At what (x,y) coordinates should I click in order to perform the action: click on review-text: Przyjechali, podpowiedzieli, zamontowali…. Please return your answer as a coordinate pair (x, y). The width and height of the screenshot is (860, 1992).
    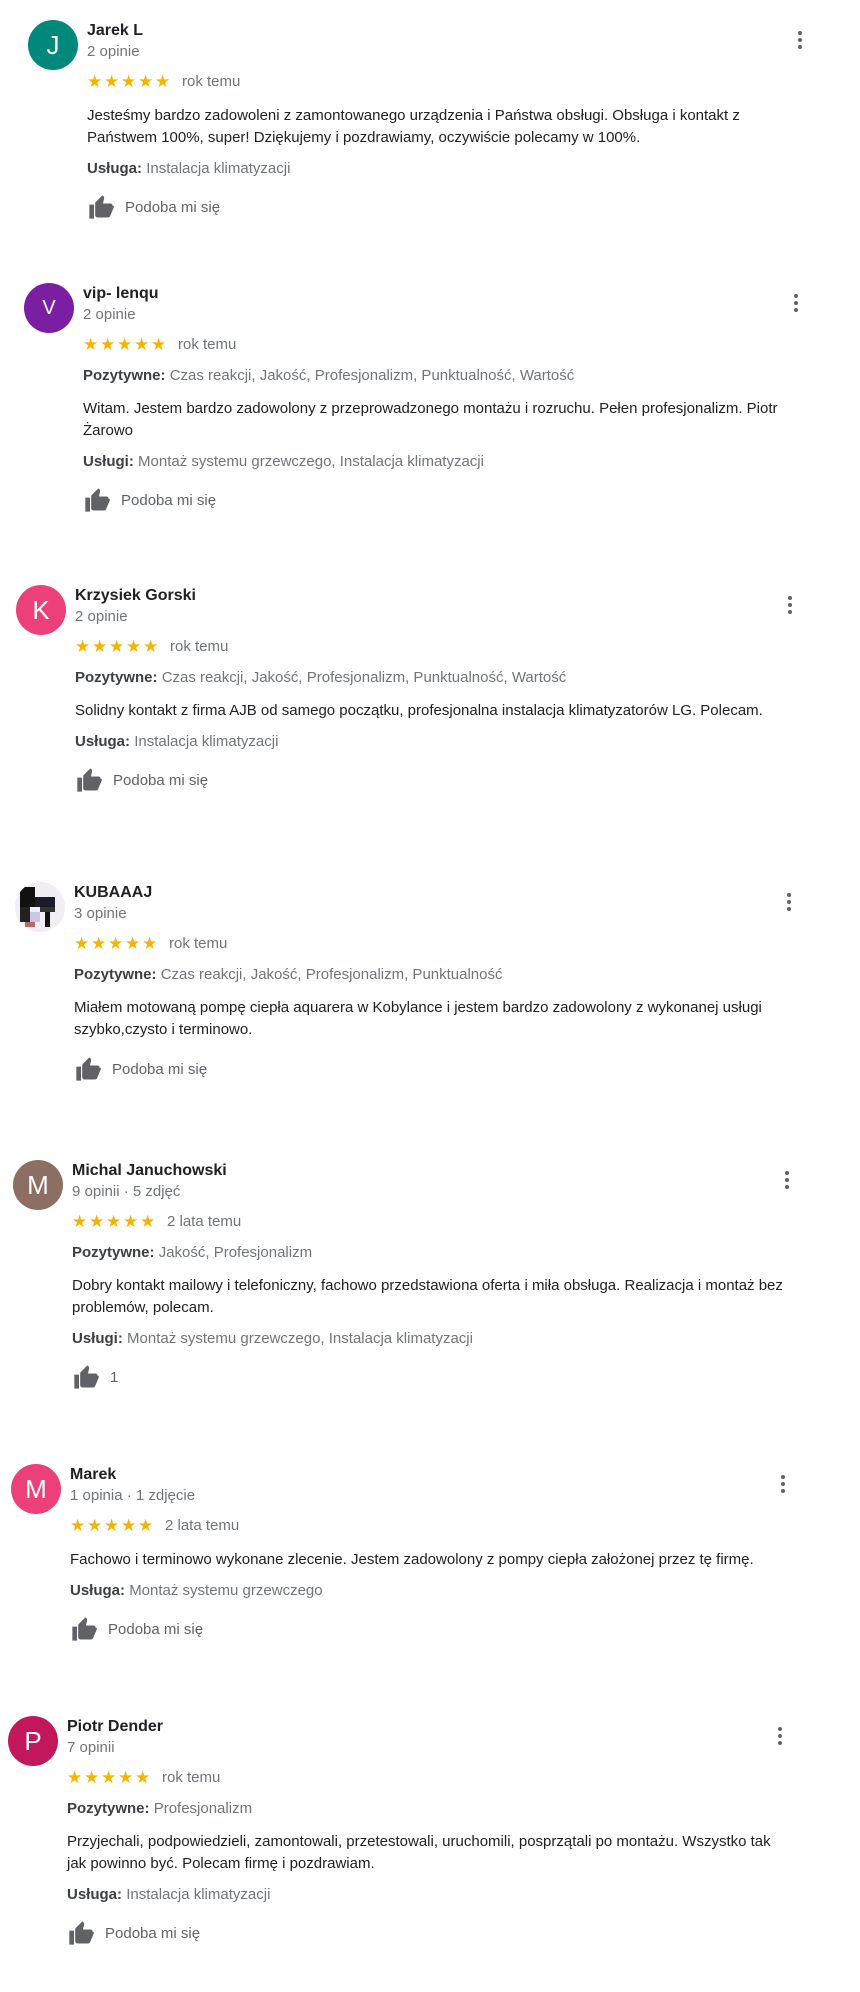
    Looking at the image, I should click on (419, 1852).